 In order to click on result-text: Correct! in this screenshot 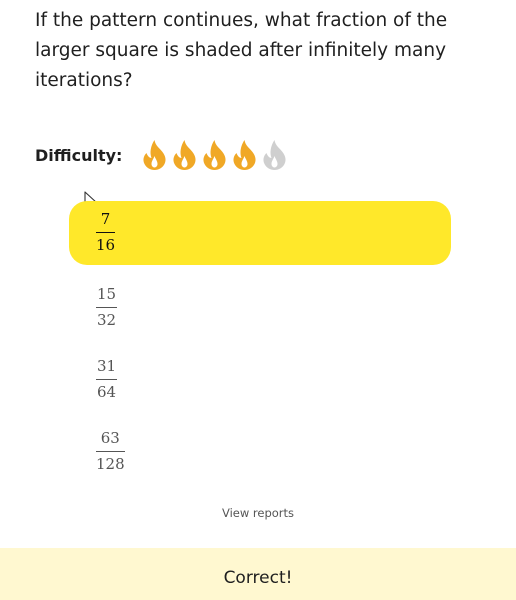, I will do `click(258, 578)`.